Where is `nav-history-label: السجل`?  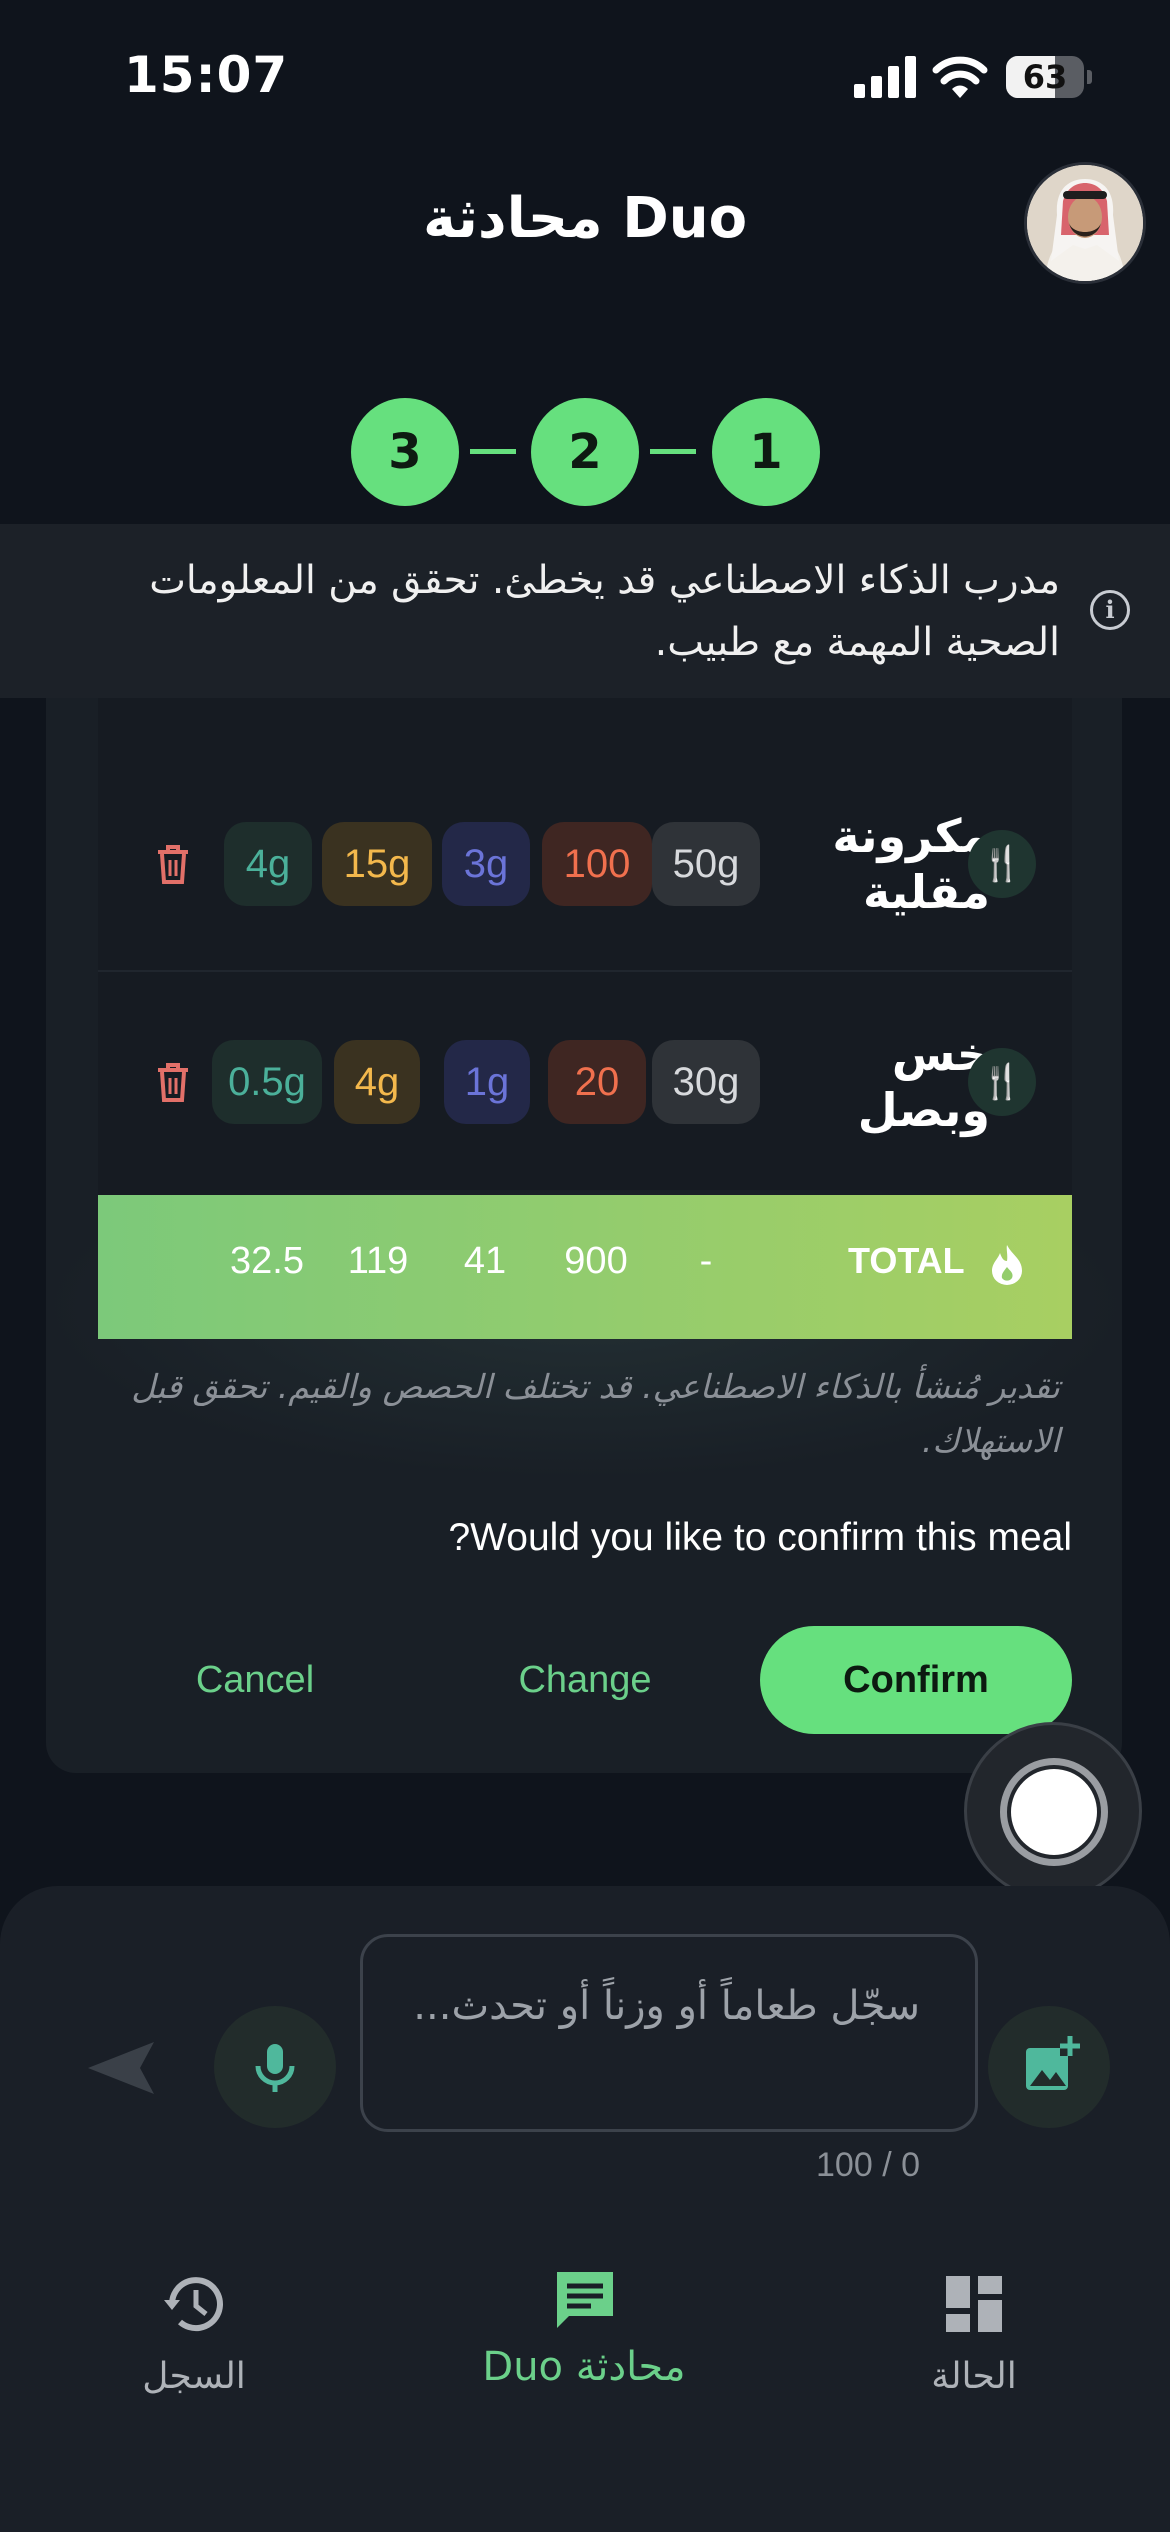
nav-history-label: السجل is located at coordinates (194, 2376).